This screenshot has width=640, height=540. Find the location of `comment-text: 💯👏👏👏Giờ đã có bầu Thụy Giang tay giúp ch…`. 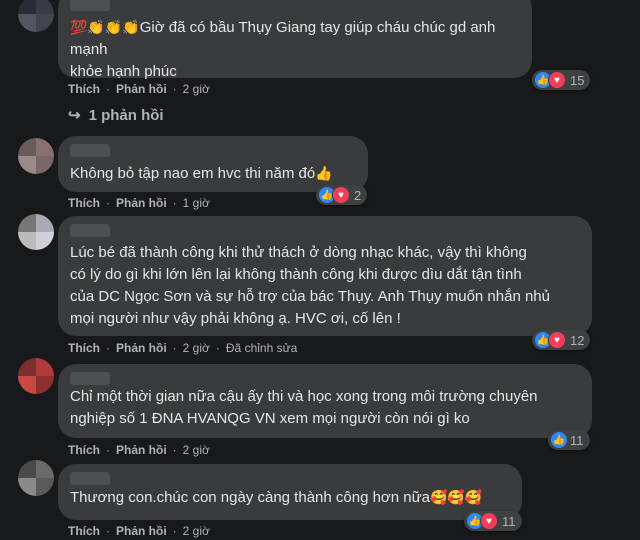

comment-text: 💯👏👏👏Giờ đã có bầu Thụy Giang tay giúp ch… is located at coordinates (283, 49).